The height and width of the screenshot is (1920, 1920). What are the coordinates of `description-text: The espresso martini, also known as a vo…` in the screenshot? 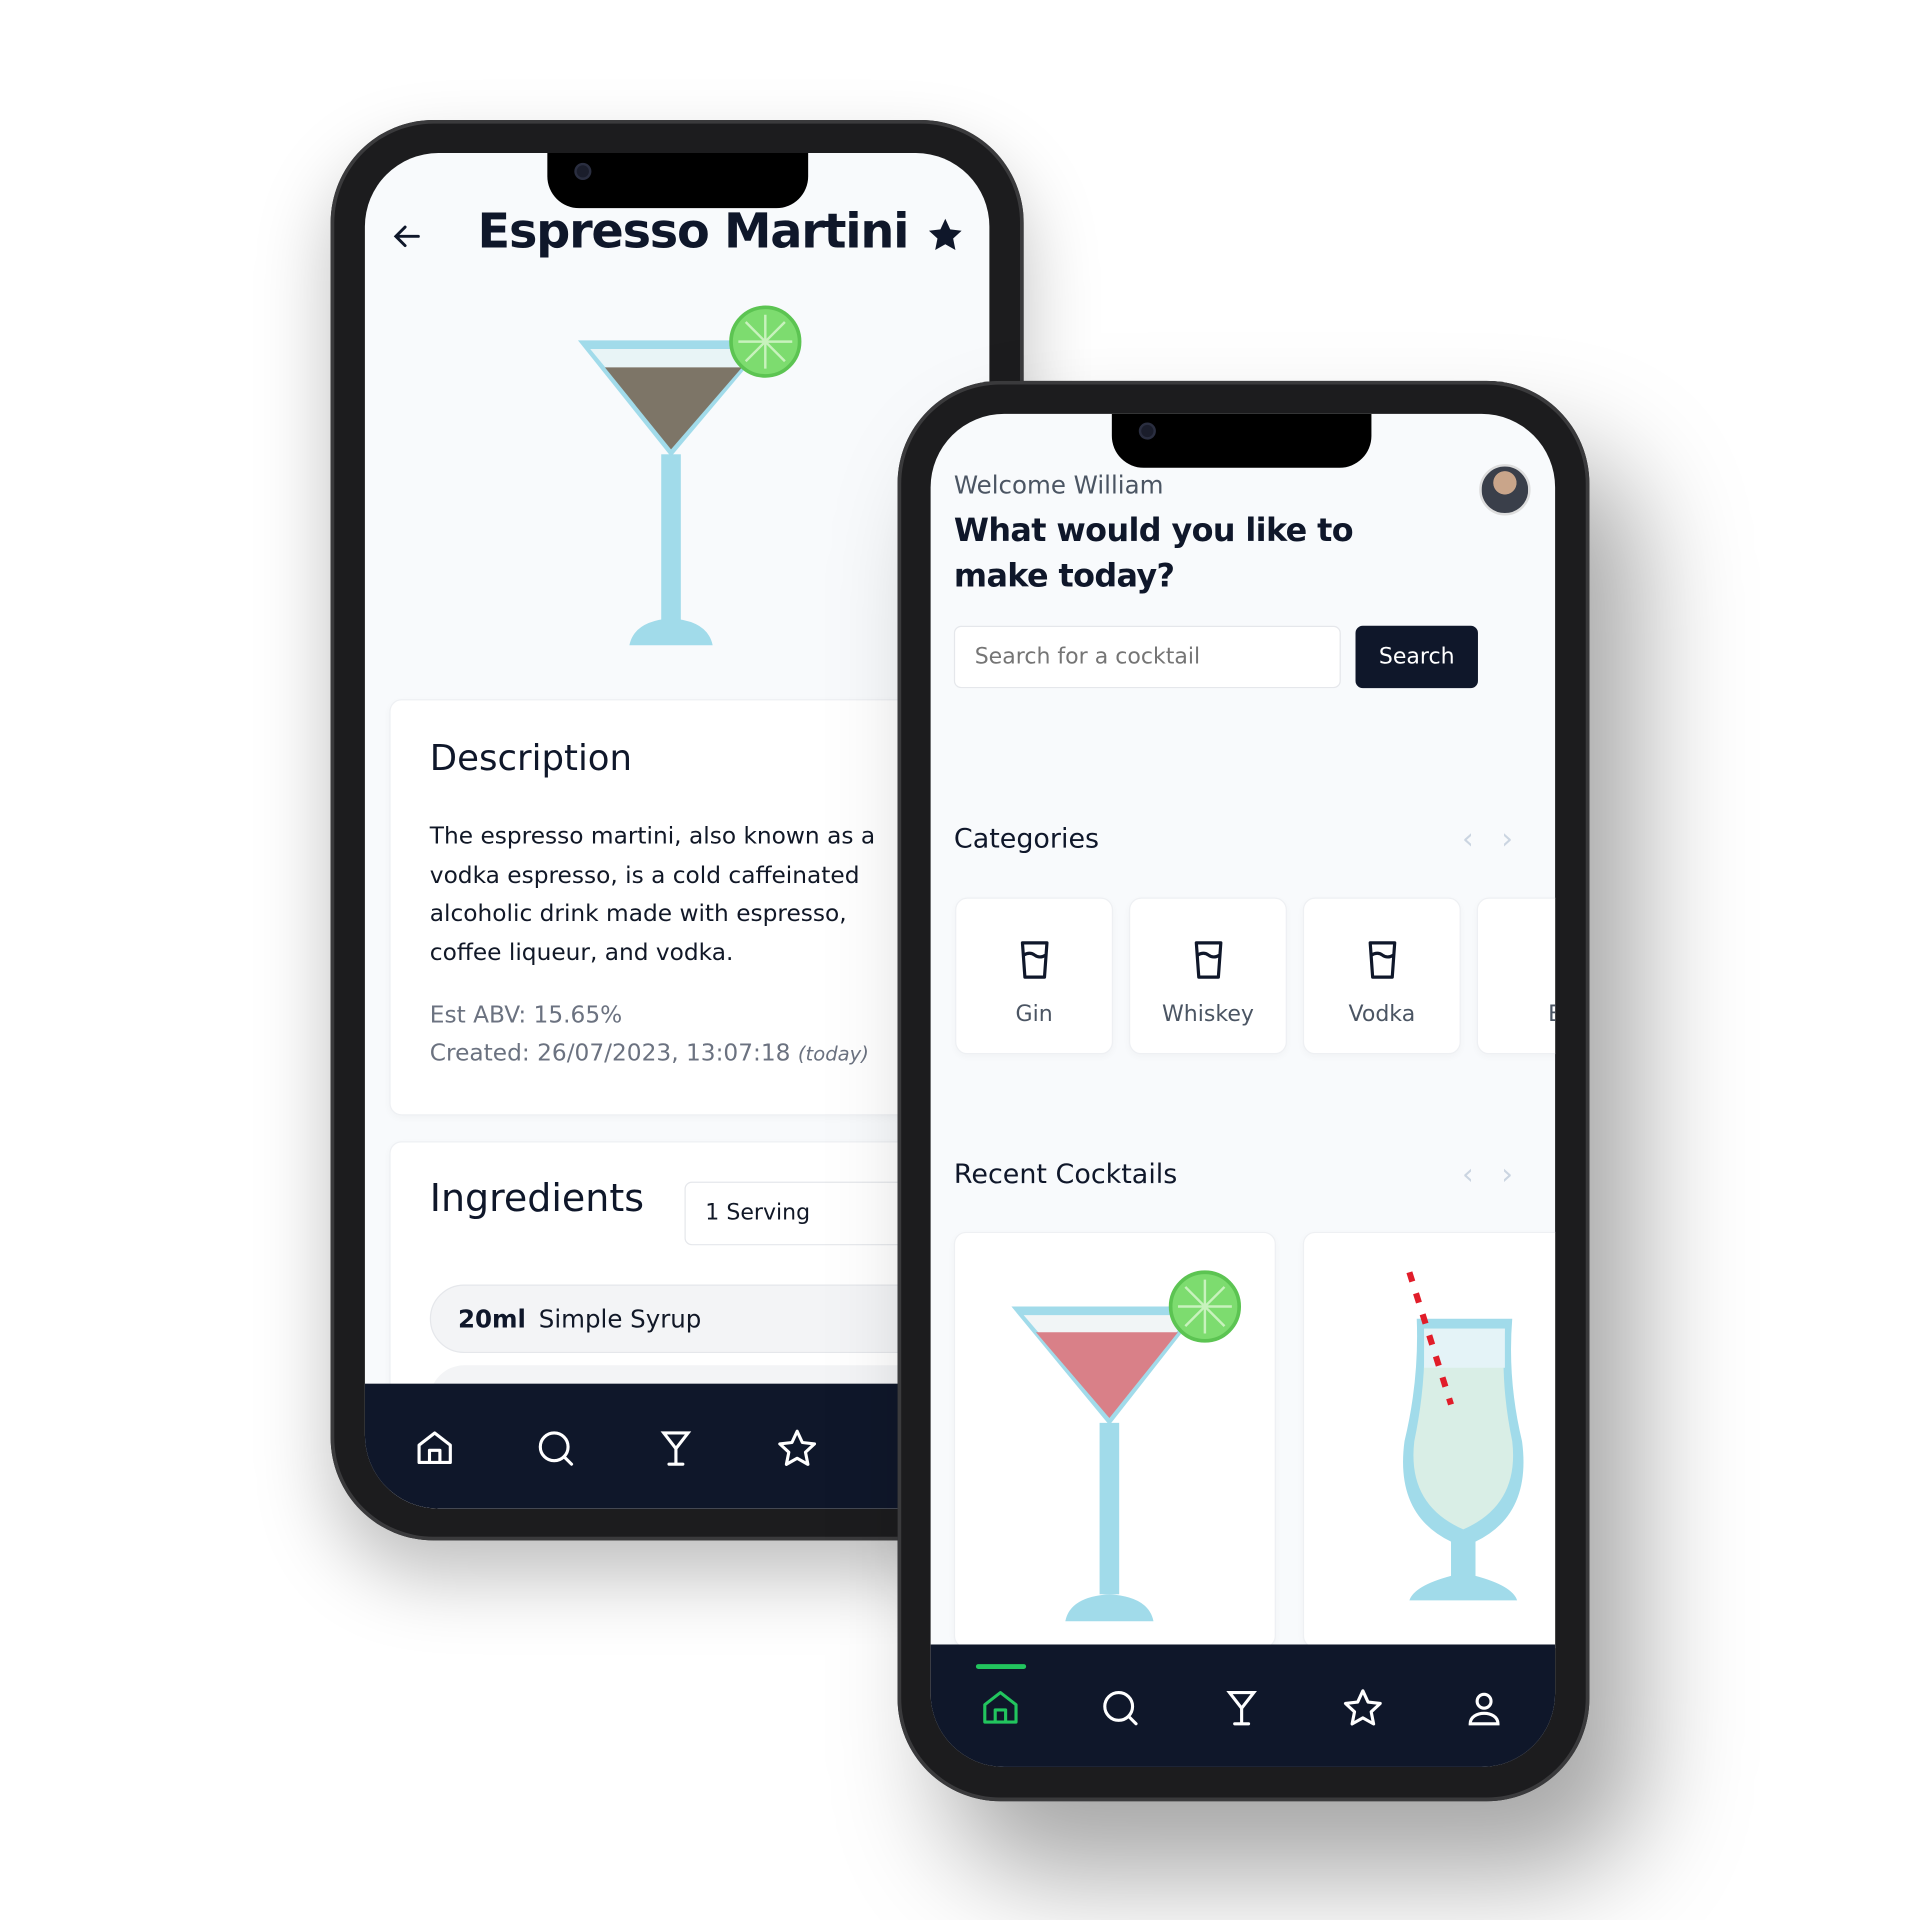 It's located at (652, 894).